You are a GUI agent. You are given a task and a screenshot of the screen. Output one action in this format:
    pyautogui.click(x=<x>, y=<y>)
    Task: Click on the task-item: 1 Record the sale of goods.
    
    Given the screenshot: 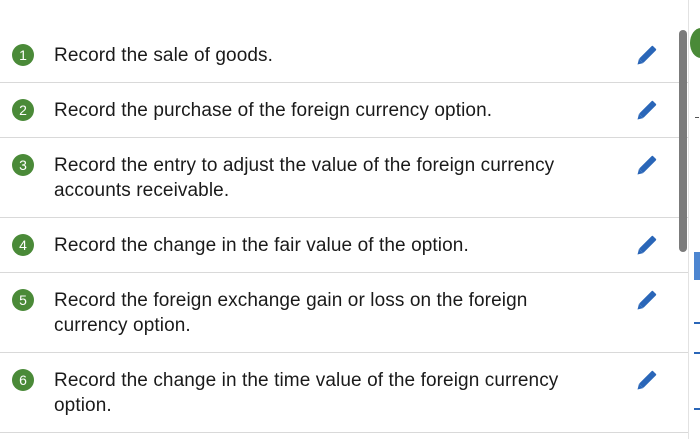 What is the action you would take?
    pyautogui.click(x=344, y=55)
    